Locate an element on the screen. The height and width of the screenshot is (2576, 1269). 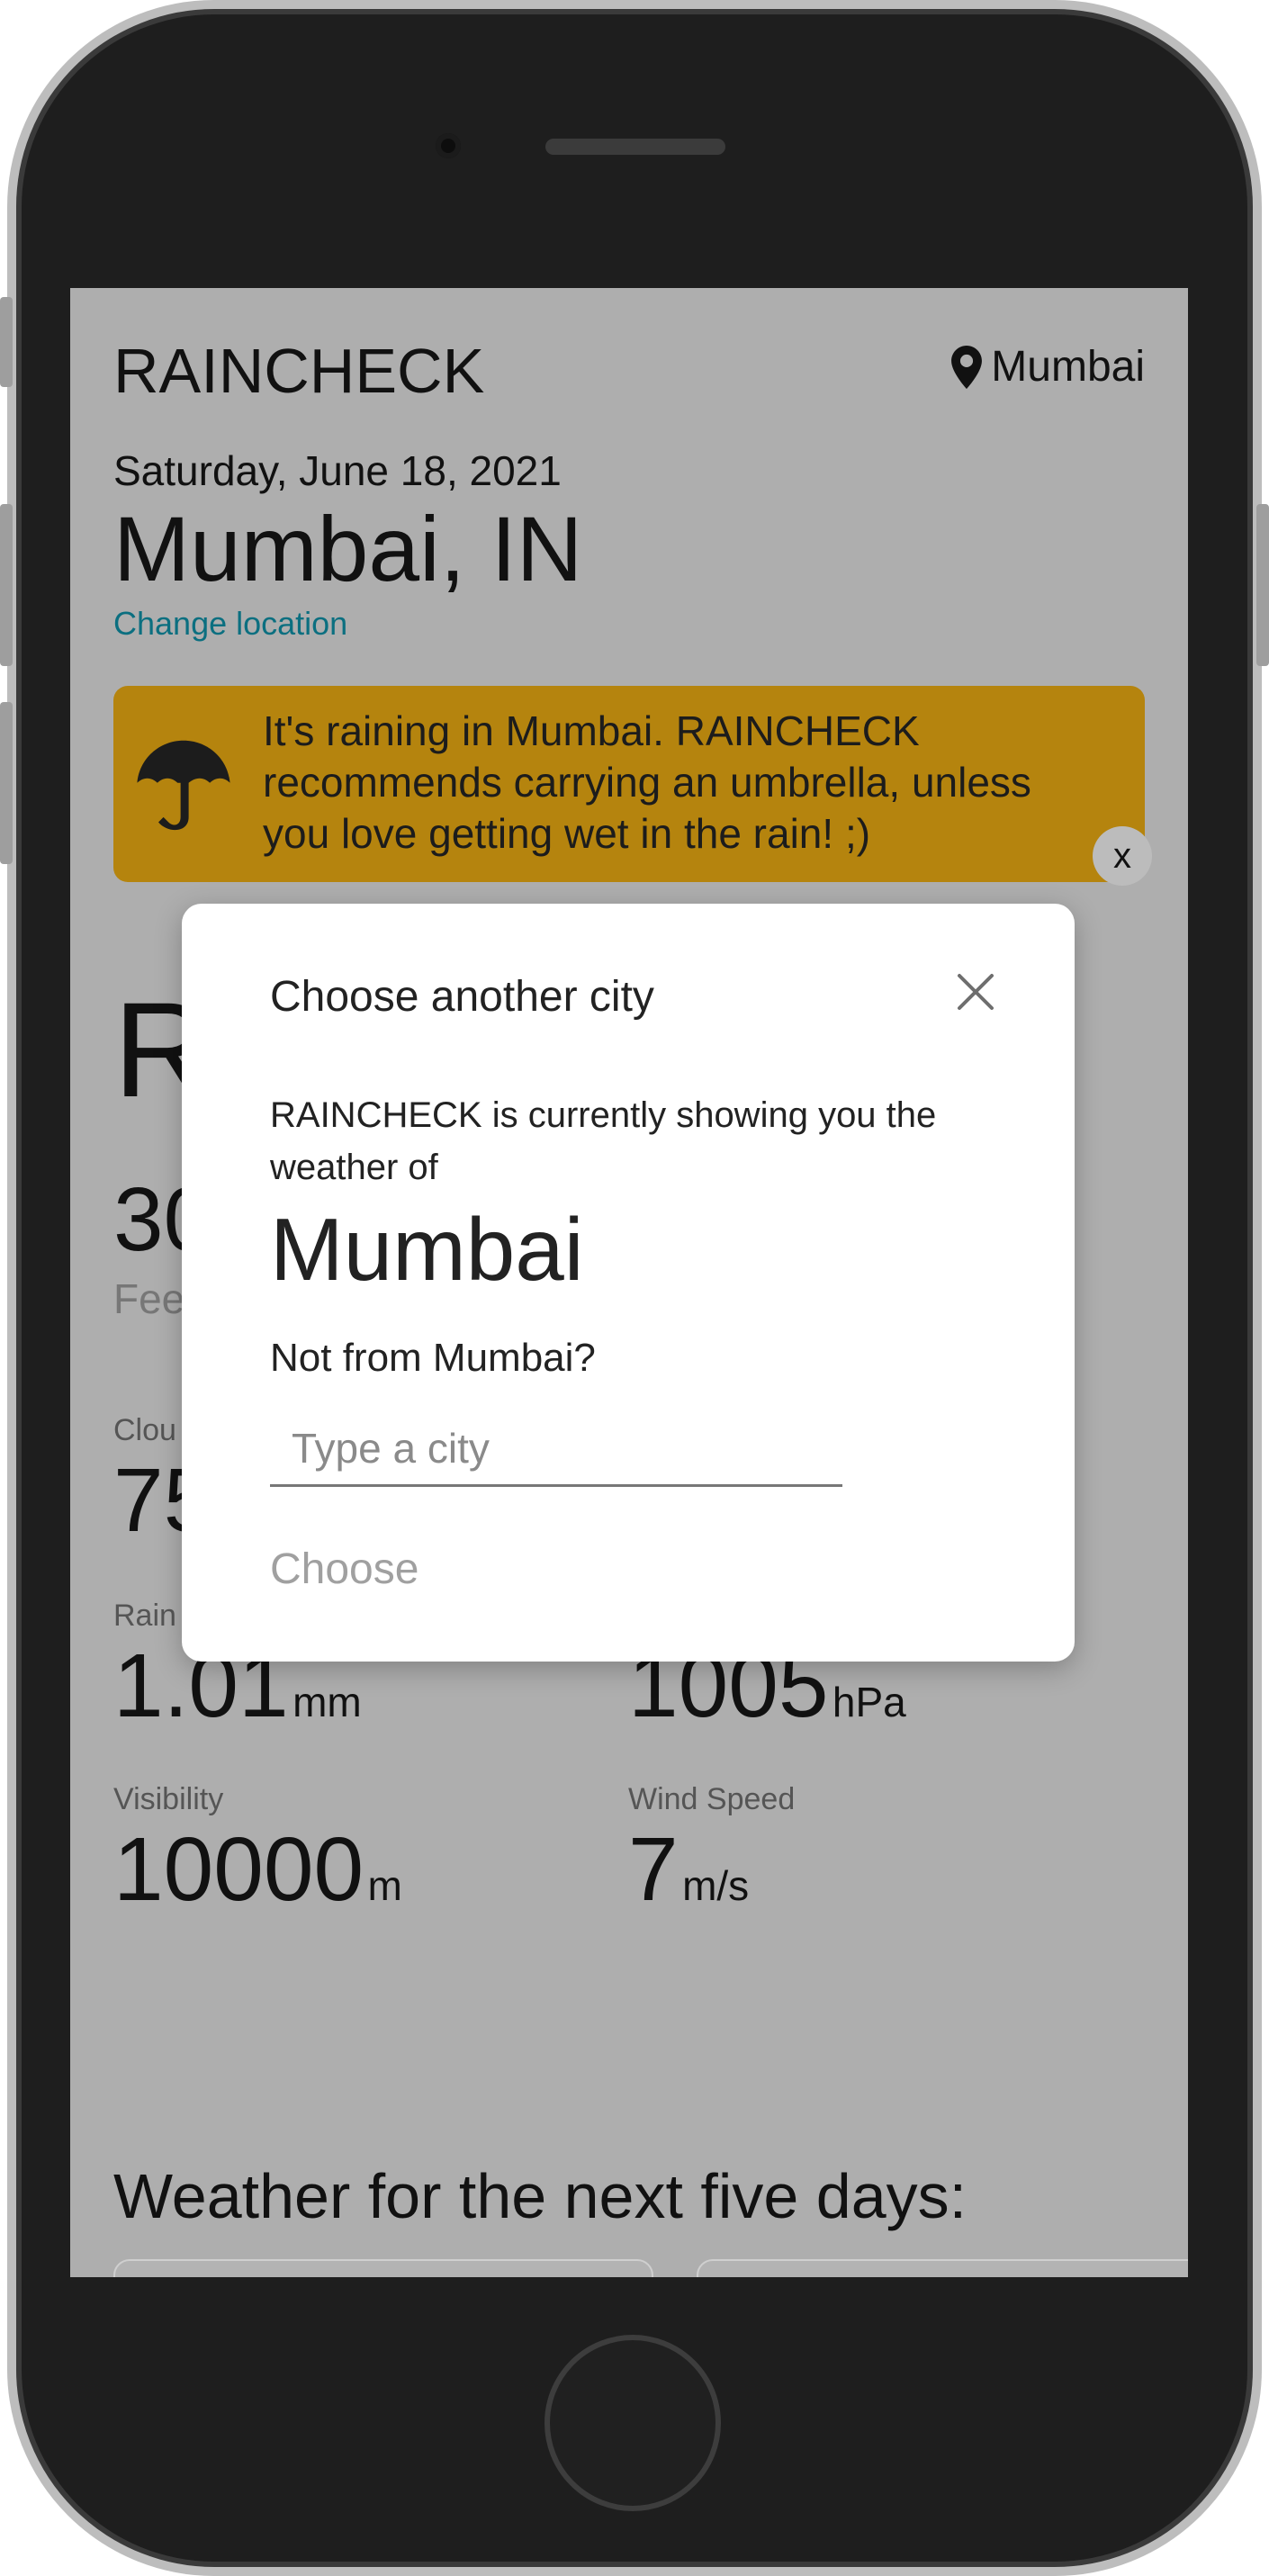
wind-speed-label: Wind Speed is located at coordinates (712, 1799).